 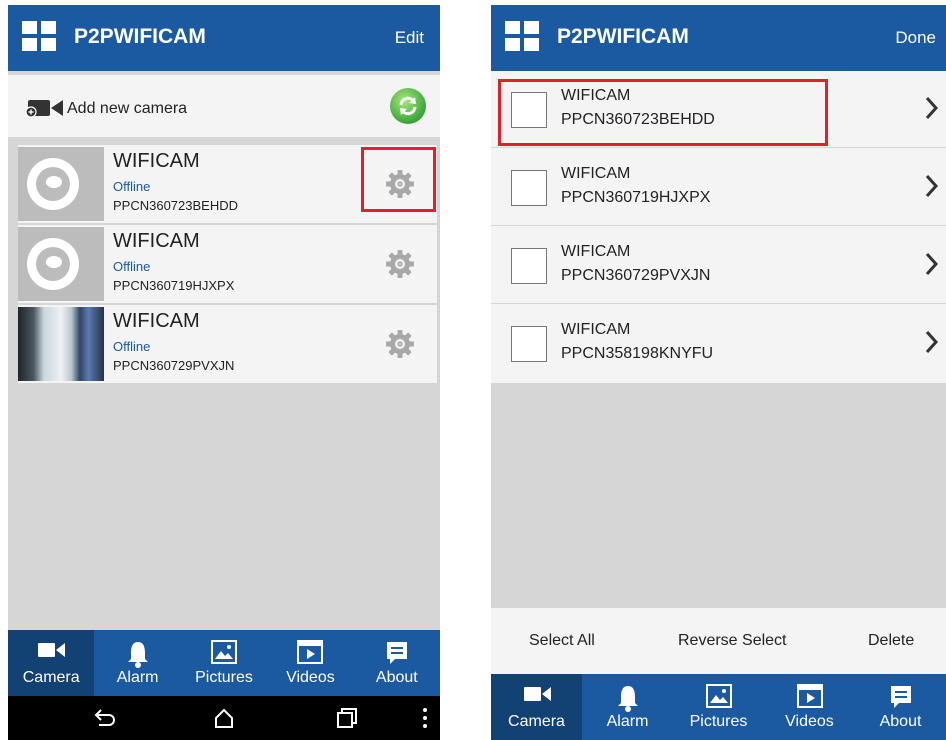 I want to click on refresh-icon, so click(x=408, y=106).